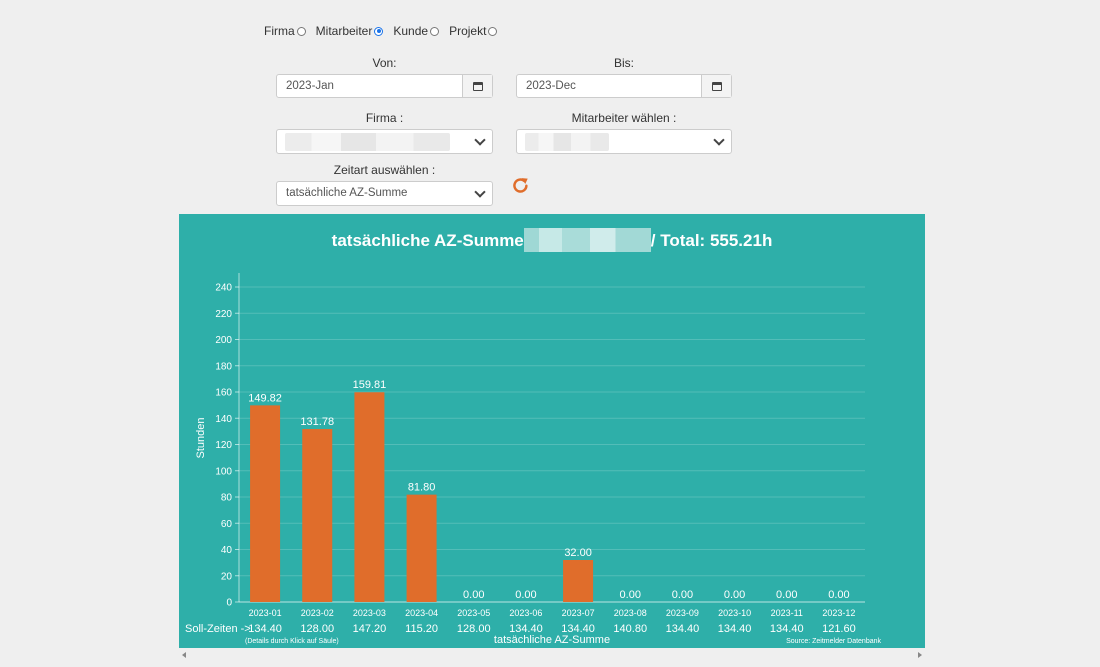 The image size is (1100, 667). I want to click on mitarbeiter-select, so click(624, 141).